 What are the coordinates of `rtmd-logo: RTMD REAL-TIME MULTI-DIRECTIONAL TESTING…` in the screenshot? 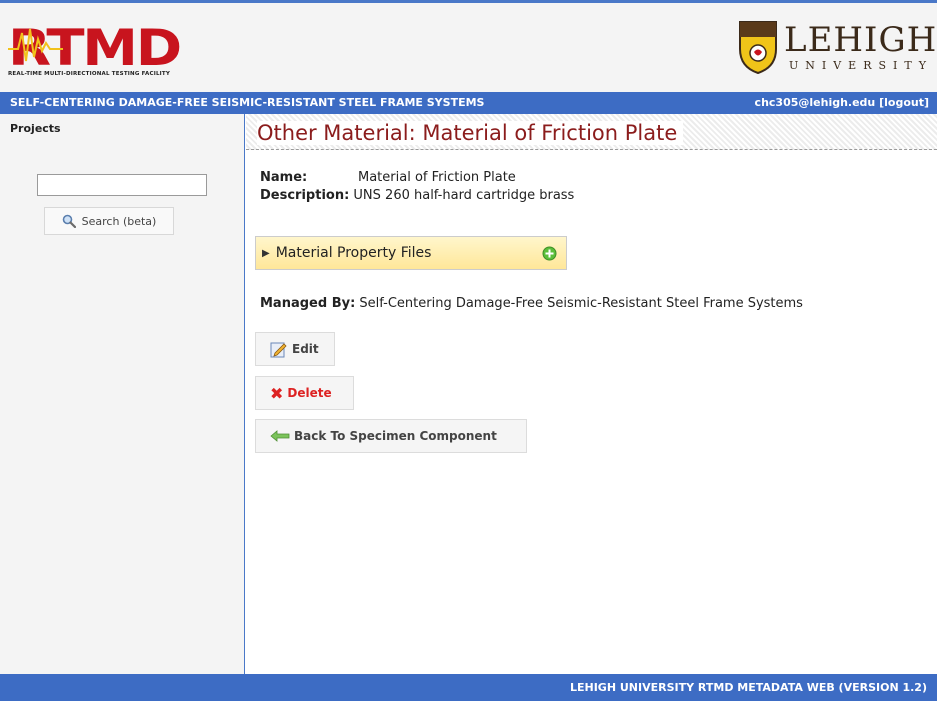 It's located at (95, 49).